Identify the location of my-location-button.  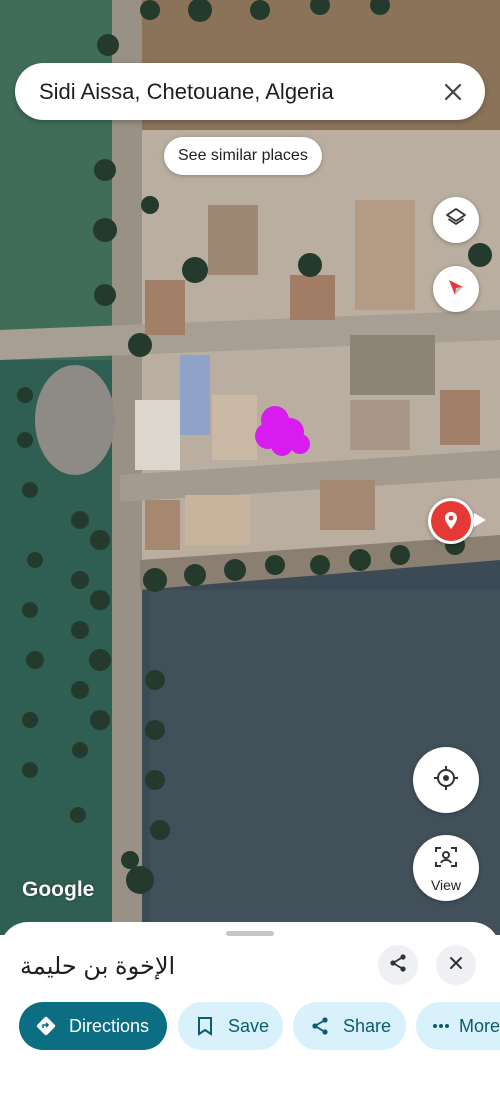
(446, 780).